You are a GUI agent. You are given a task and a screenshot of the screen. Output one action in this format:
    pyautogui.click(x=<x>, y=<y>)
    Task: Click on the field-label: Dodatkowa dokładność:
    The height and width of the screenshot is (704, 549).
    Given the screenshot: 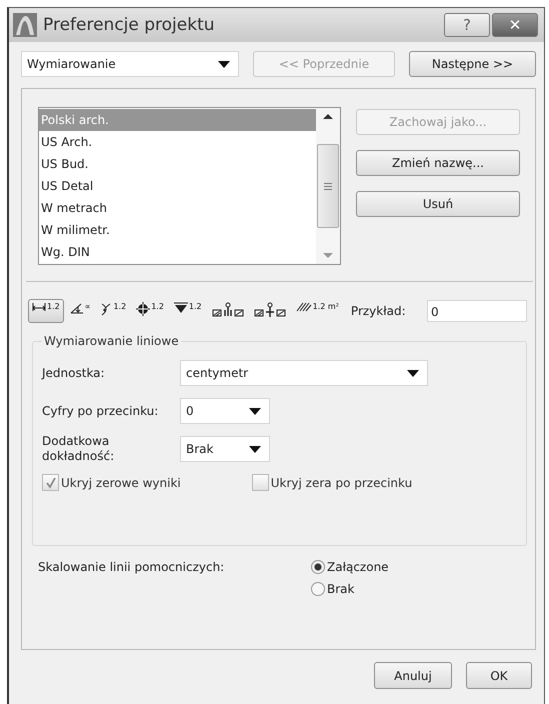 What is the action you would take?
    pyautogui.click(x=79, y=449)
    